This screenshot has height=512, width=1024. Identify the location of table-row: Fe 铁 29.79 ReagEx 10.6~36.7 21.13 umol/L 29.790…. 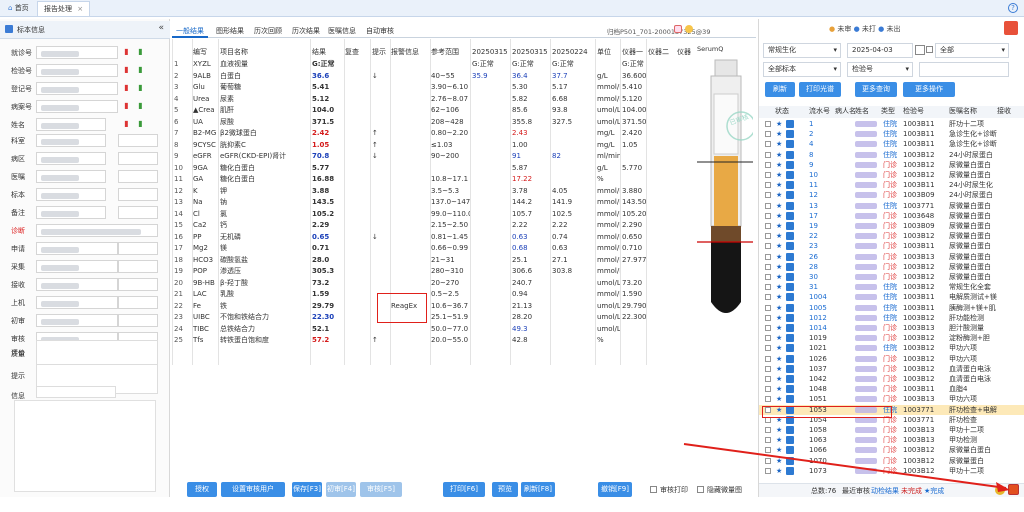
(432, 306).